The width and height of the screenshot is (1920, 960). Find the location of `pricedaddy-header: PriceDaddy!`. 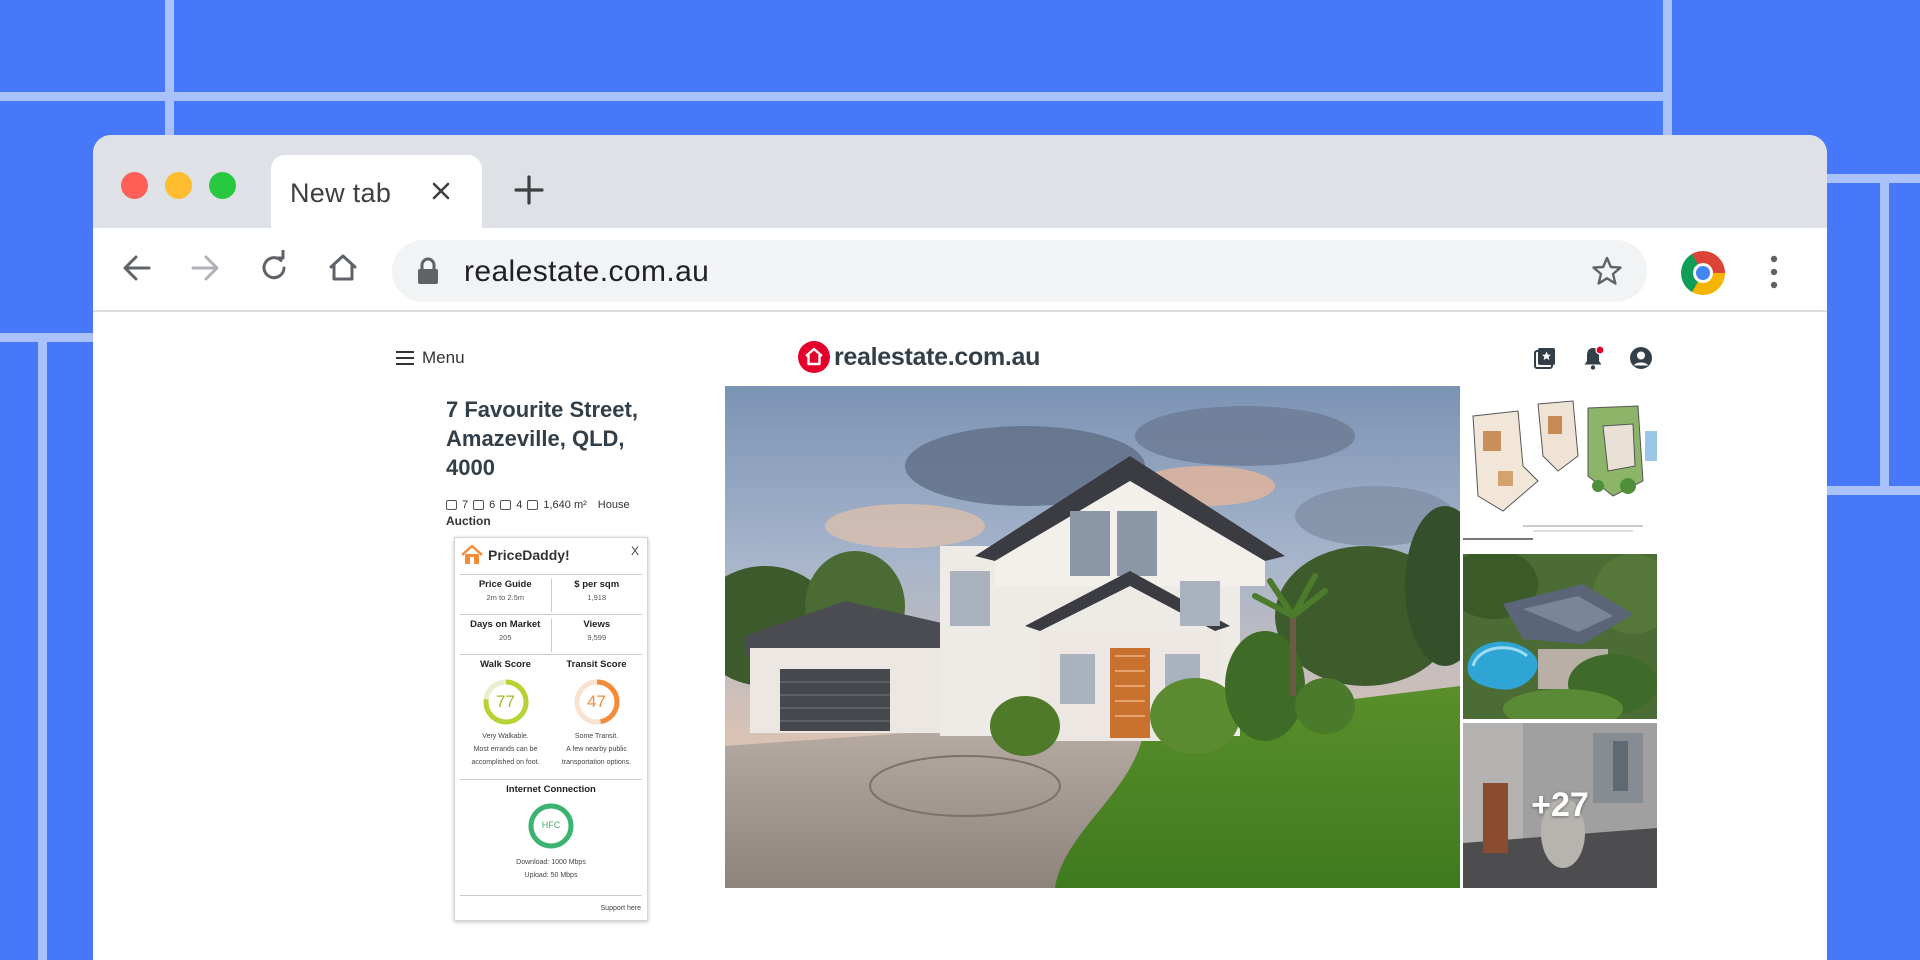

pricedaddy-header: PriceDaddy! is located at coordinates (515, 555).